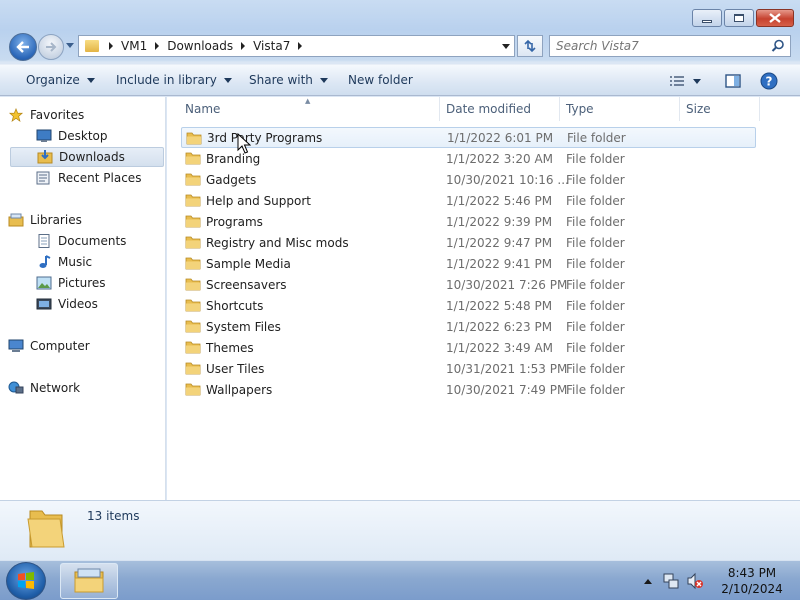 This screenshot has width=800, height=600. Describe the element at coordinates (87, 157) in the screenshot. I see `sidebar-item-downloads: Downloads` at that location.